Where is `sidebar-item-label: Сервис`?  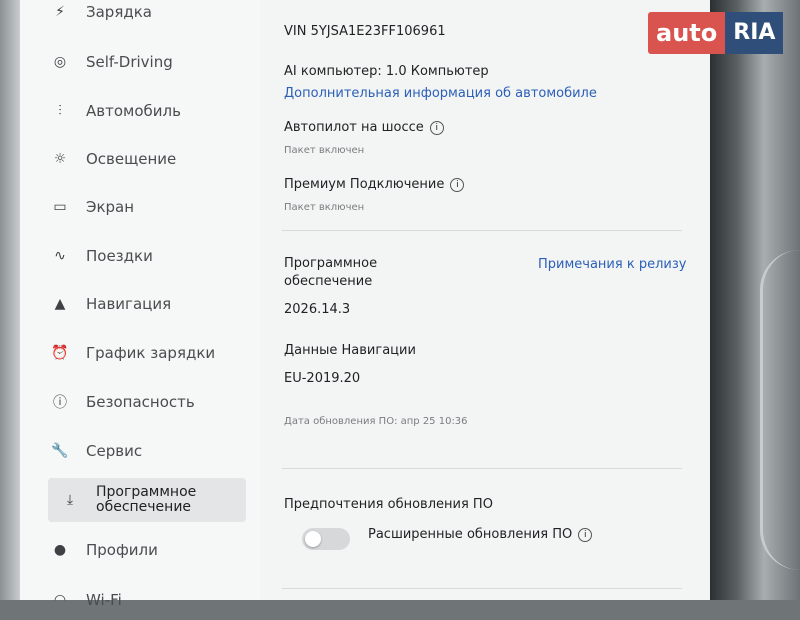
sidebar-item-label: Сервис is located at coordinates (114, 451).